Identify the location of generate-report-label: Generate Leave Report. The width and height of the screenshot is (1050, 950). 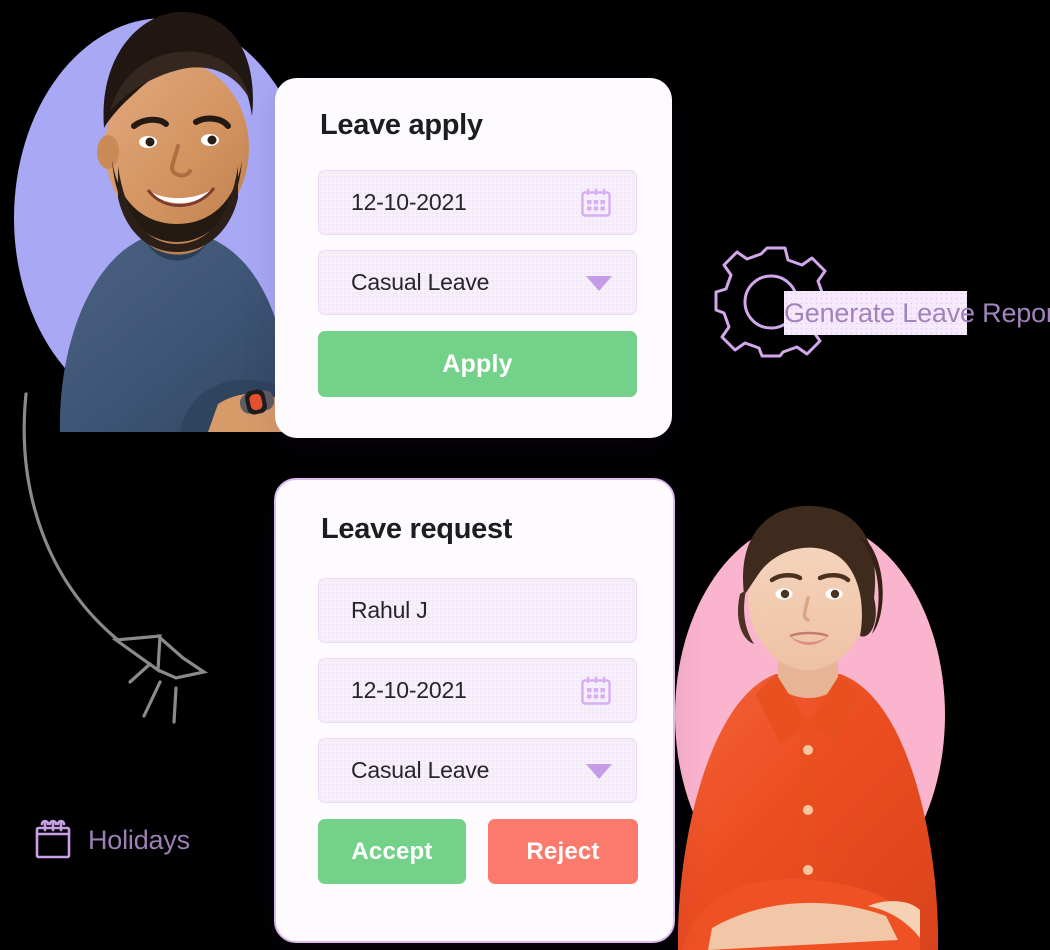
(917, 313).